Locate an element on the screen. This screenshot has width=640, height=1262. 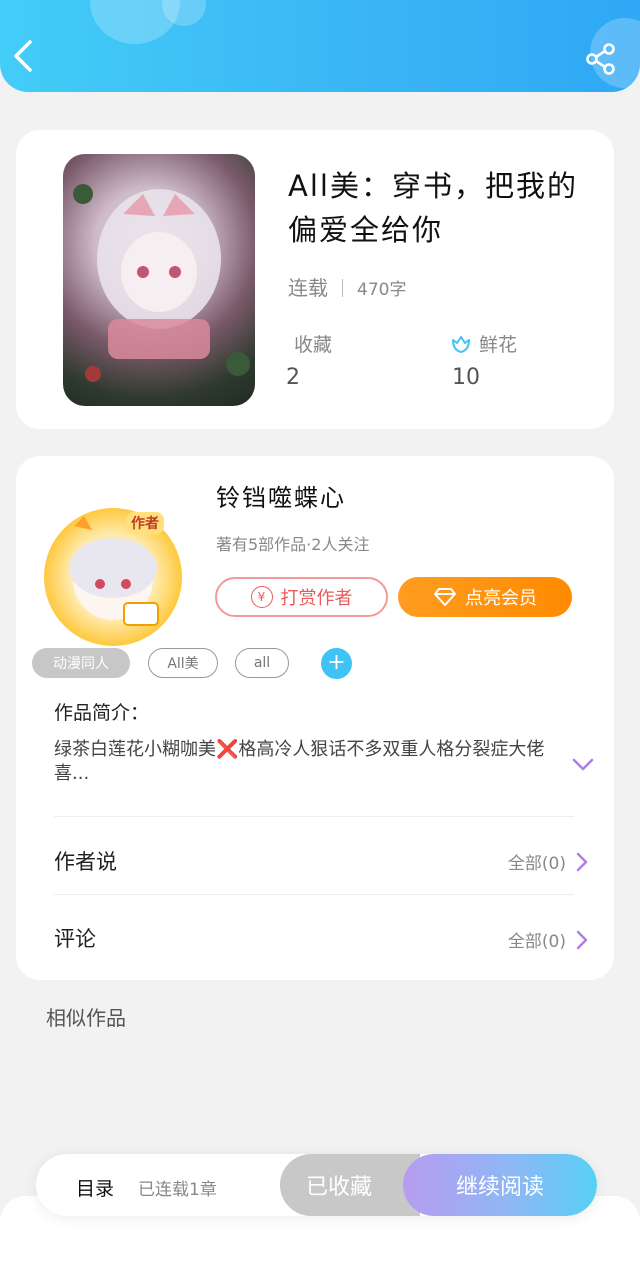
toc-button: 目录 is located at coordinates (95, 1187).